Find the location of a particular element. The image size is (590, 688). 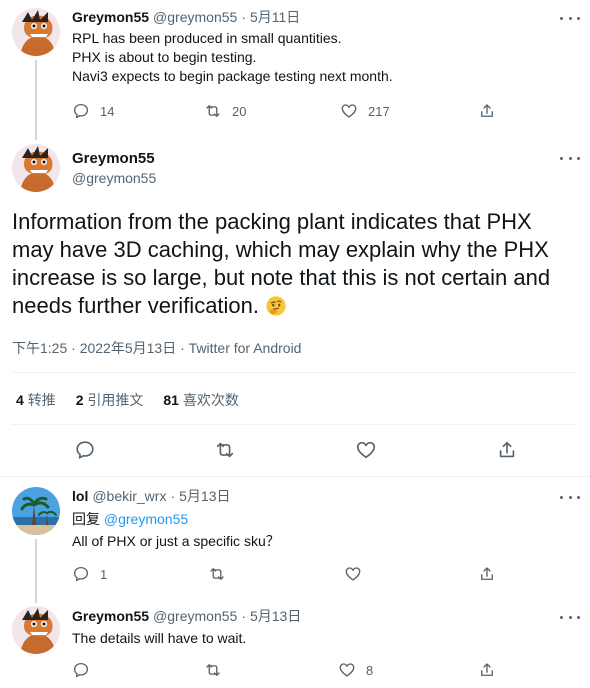

reply-button: 14 is located at coordinates (93, 111).